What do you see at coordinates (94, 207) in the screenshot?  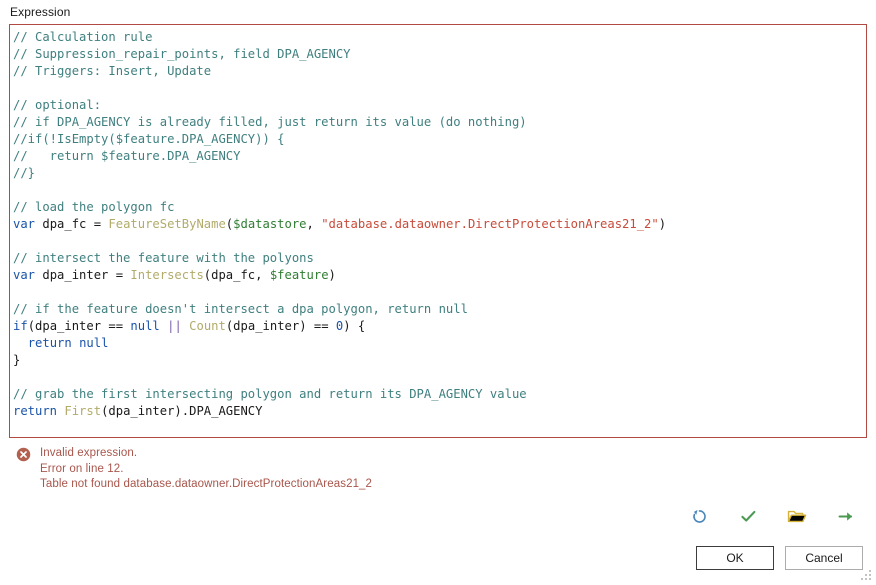 I see `code-token: // load the polygon fc` at bounding box center [94, 207].